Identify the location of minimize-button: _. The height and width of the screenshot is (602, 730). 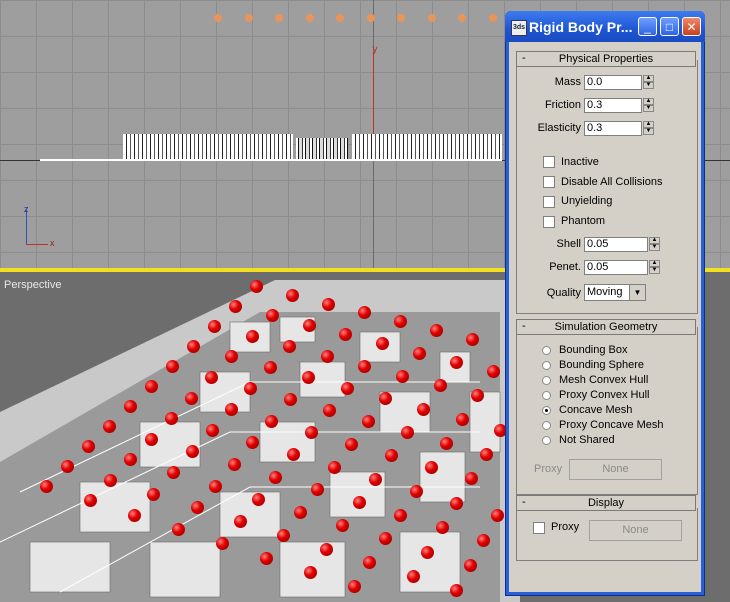
(647, 26).